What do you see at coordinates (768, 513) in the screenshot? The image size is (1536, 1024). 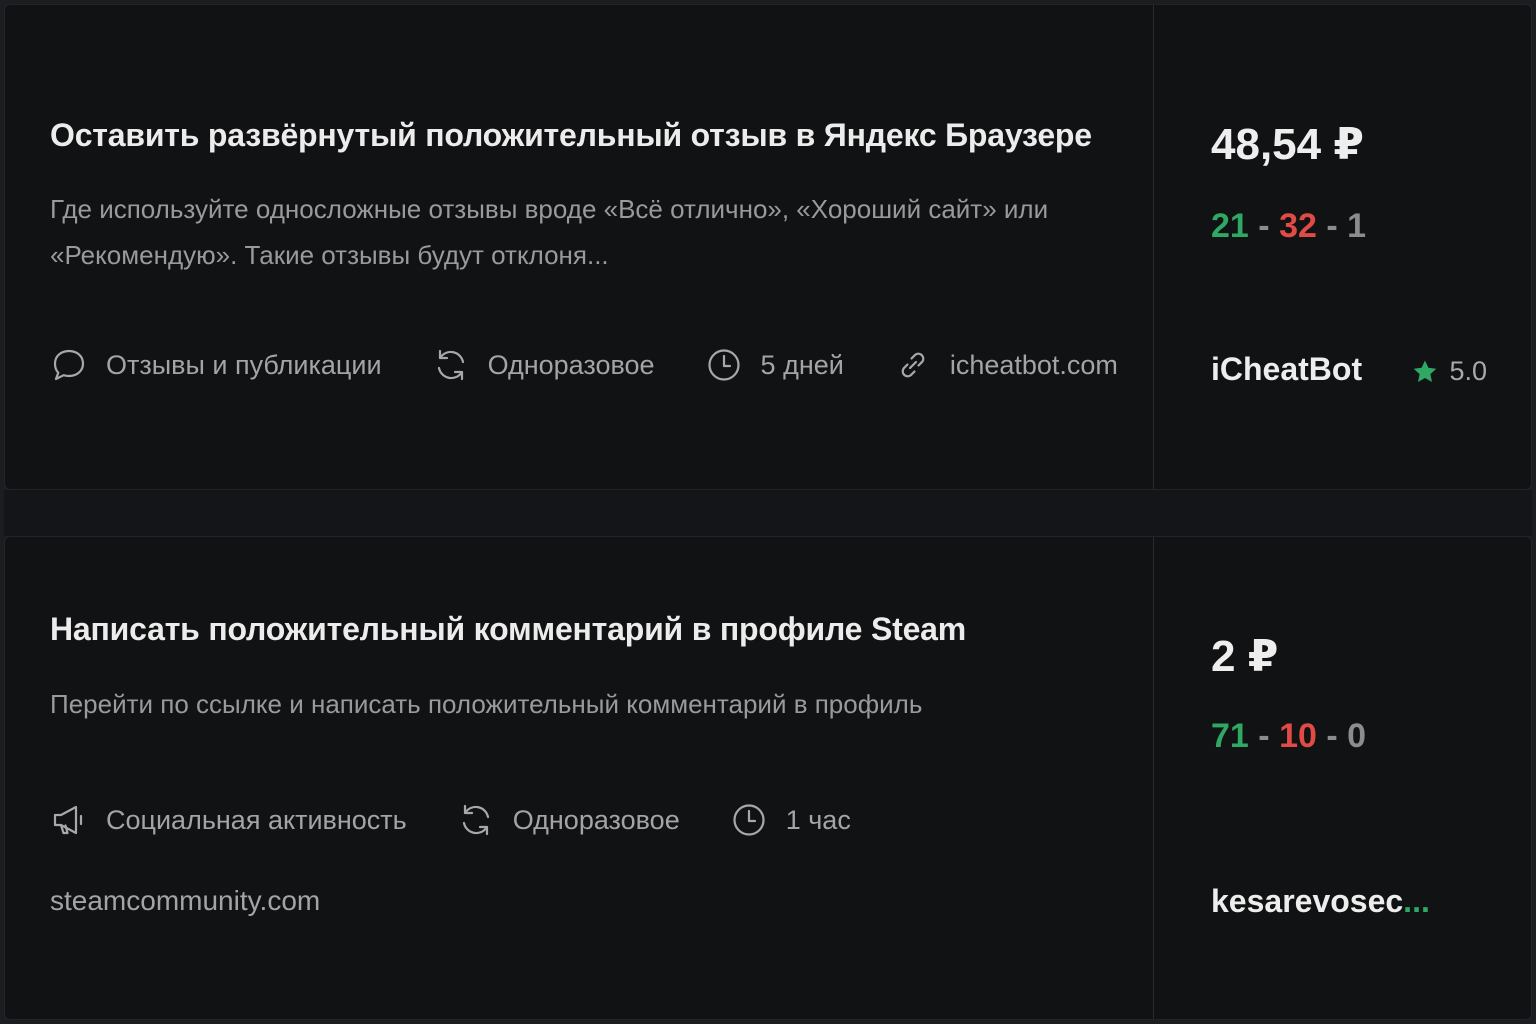 I see `list-gap` at bounding box center [768, 513].